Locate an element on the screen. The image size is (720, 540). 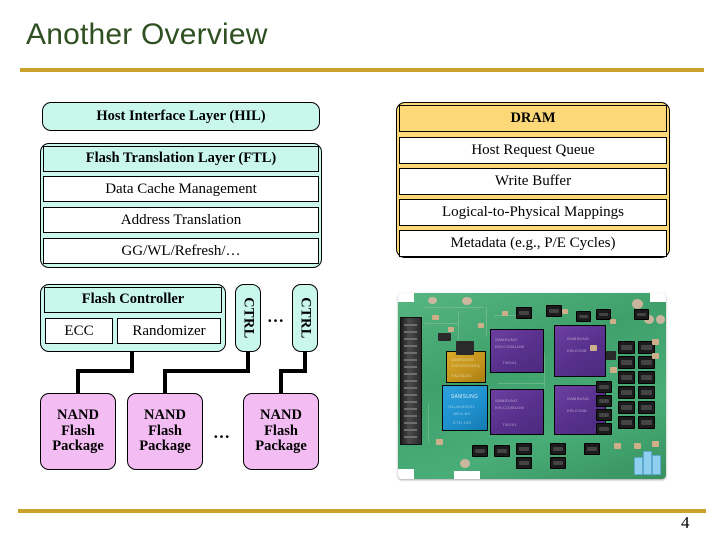
nand-package-1-line2: Flash is located at coordinates (78, 430).